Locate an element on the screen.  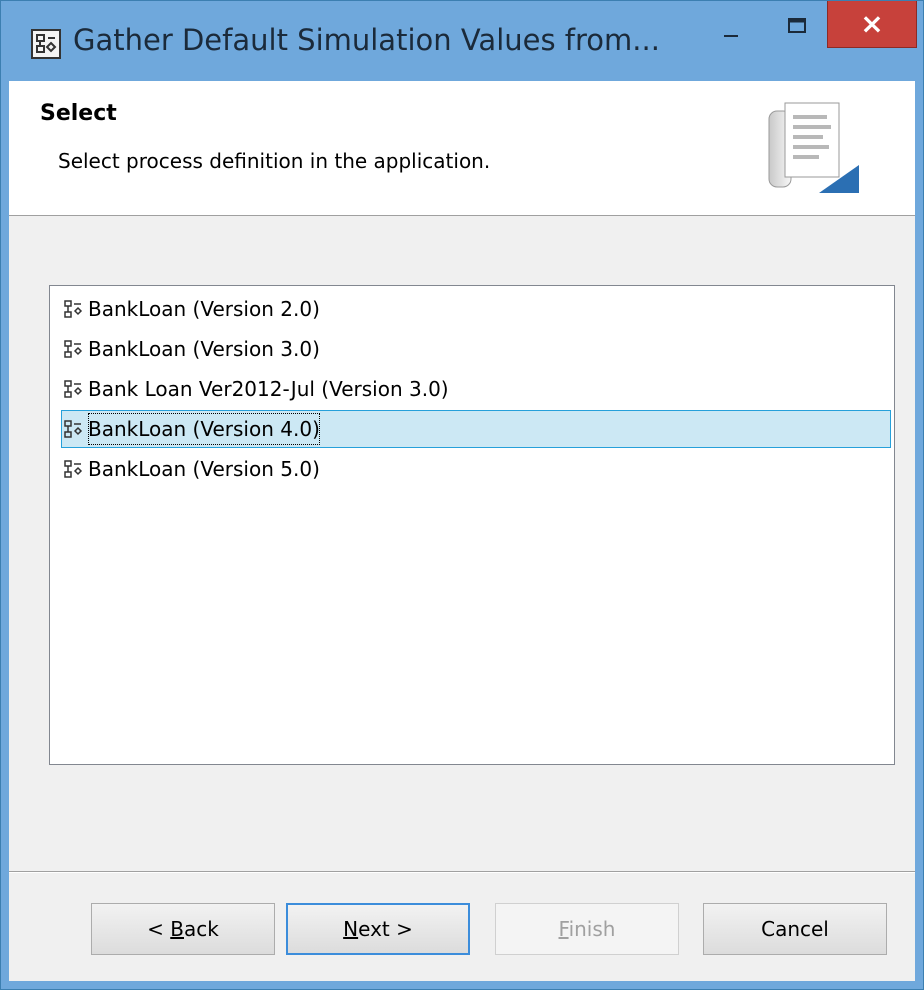
button-bar-divider is located at coordinates (462, 872).